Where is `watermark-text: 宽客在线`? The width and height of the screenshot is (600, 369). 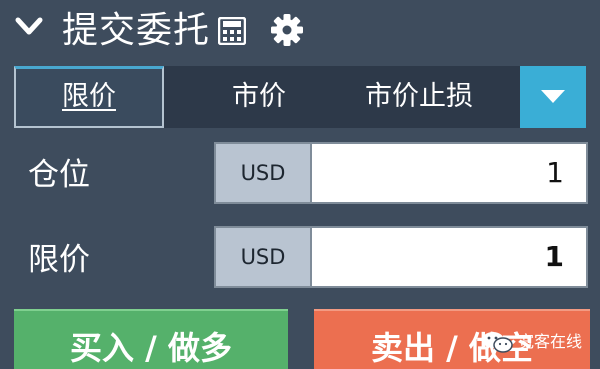 watermark-text: 宽客在线 is located at coordinates (550, 341).